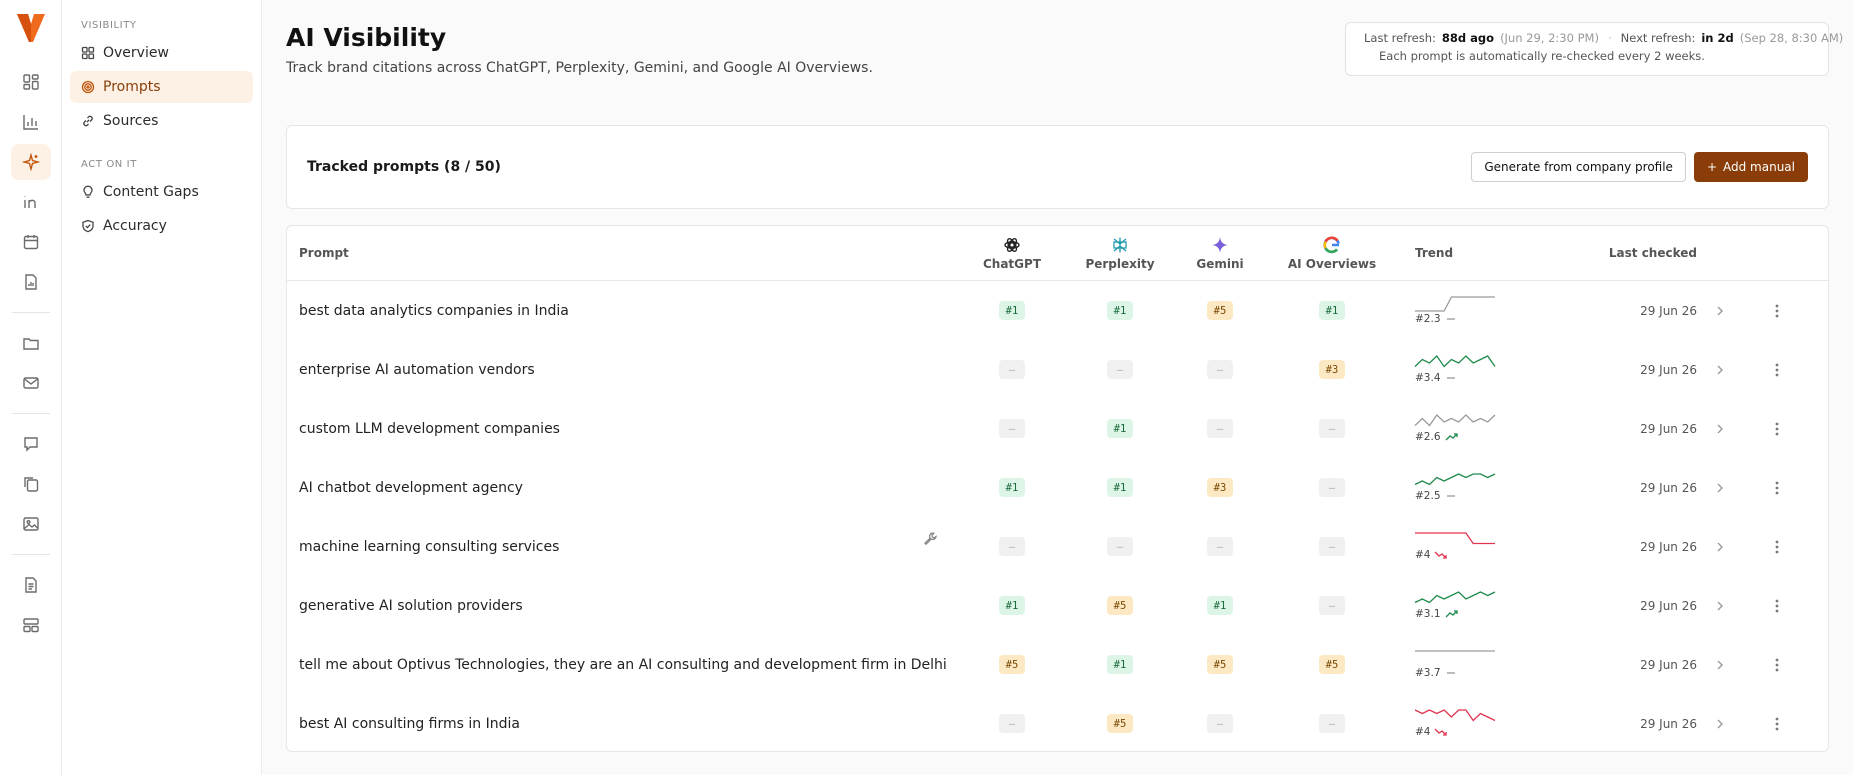  What do you see at coordinates (31, 242) in the screenshot?
I see `calendar-icon` at bounding box center [31, 242].